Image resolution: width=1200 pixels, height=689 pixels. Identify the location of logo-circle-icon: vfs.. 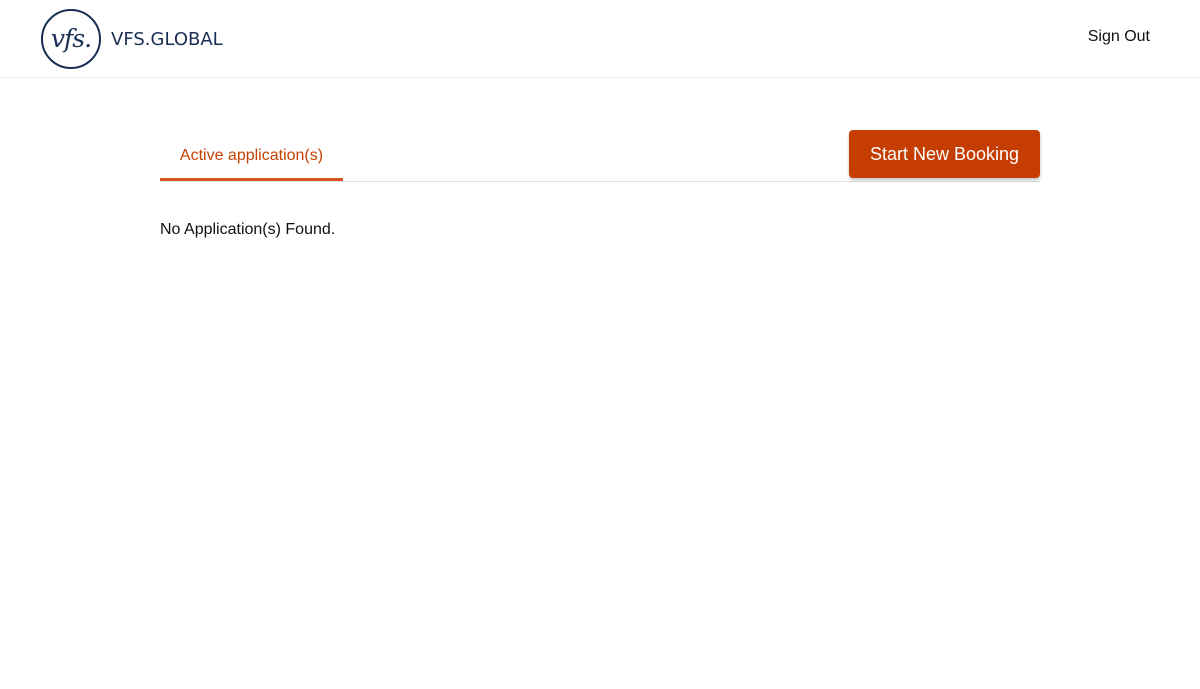
(71, 39).